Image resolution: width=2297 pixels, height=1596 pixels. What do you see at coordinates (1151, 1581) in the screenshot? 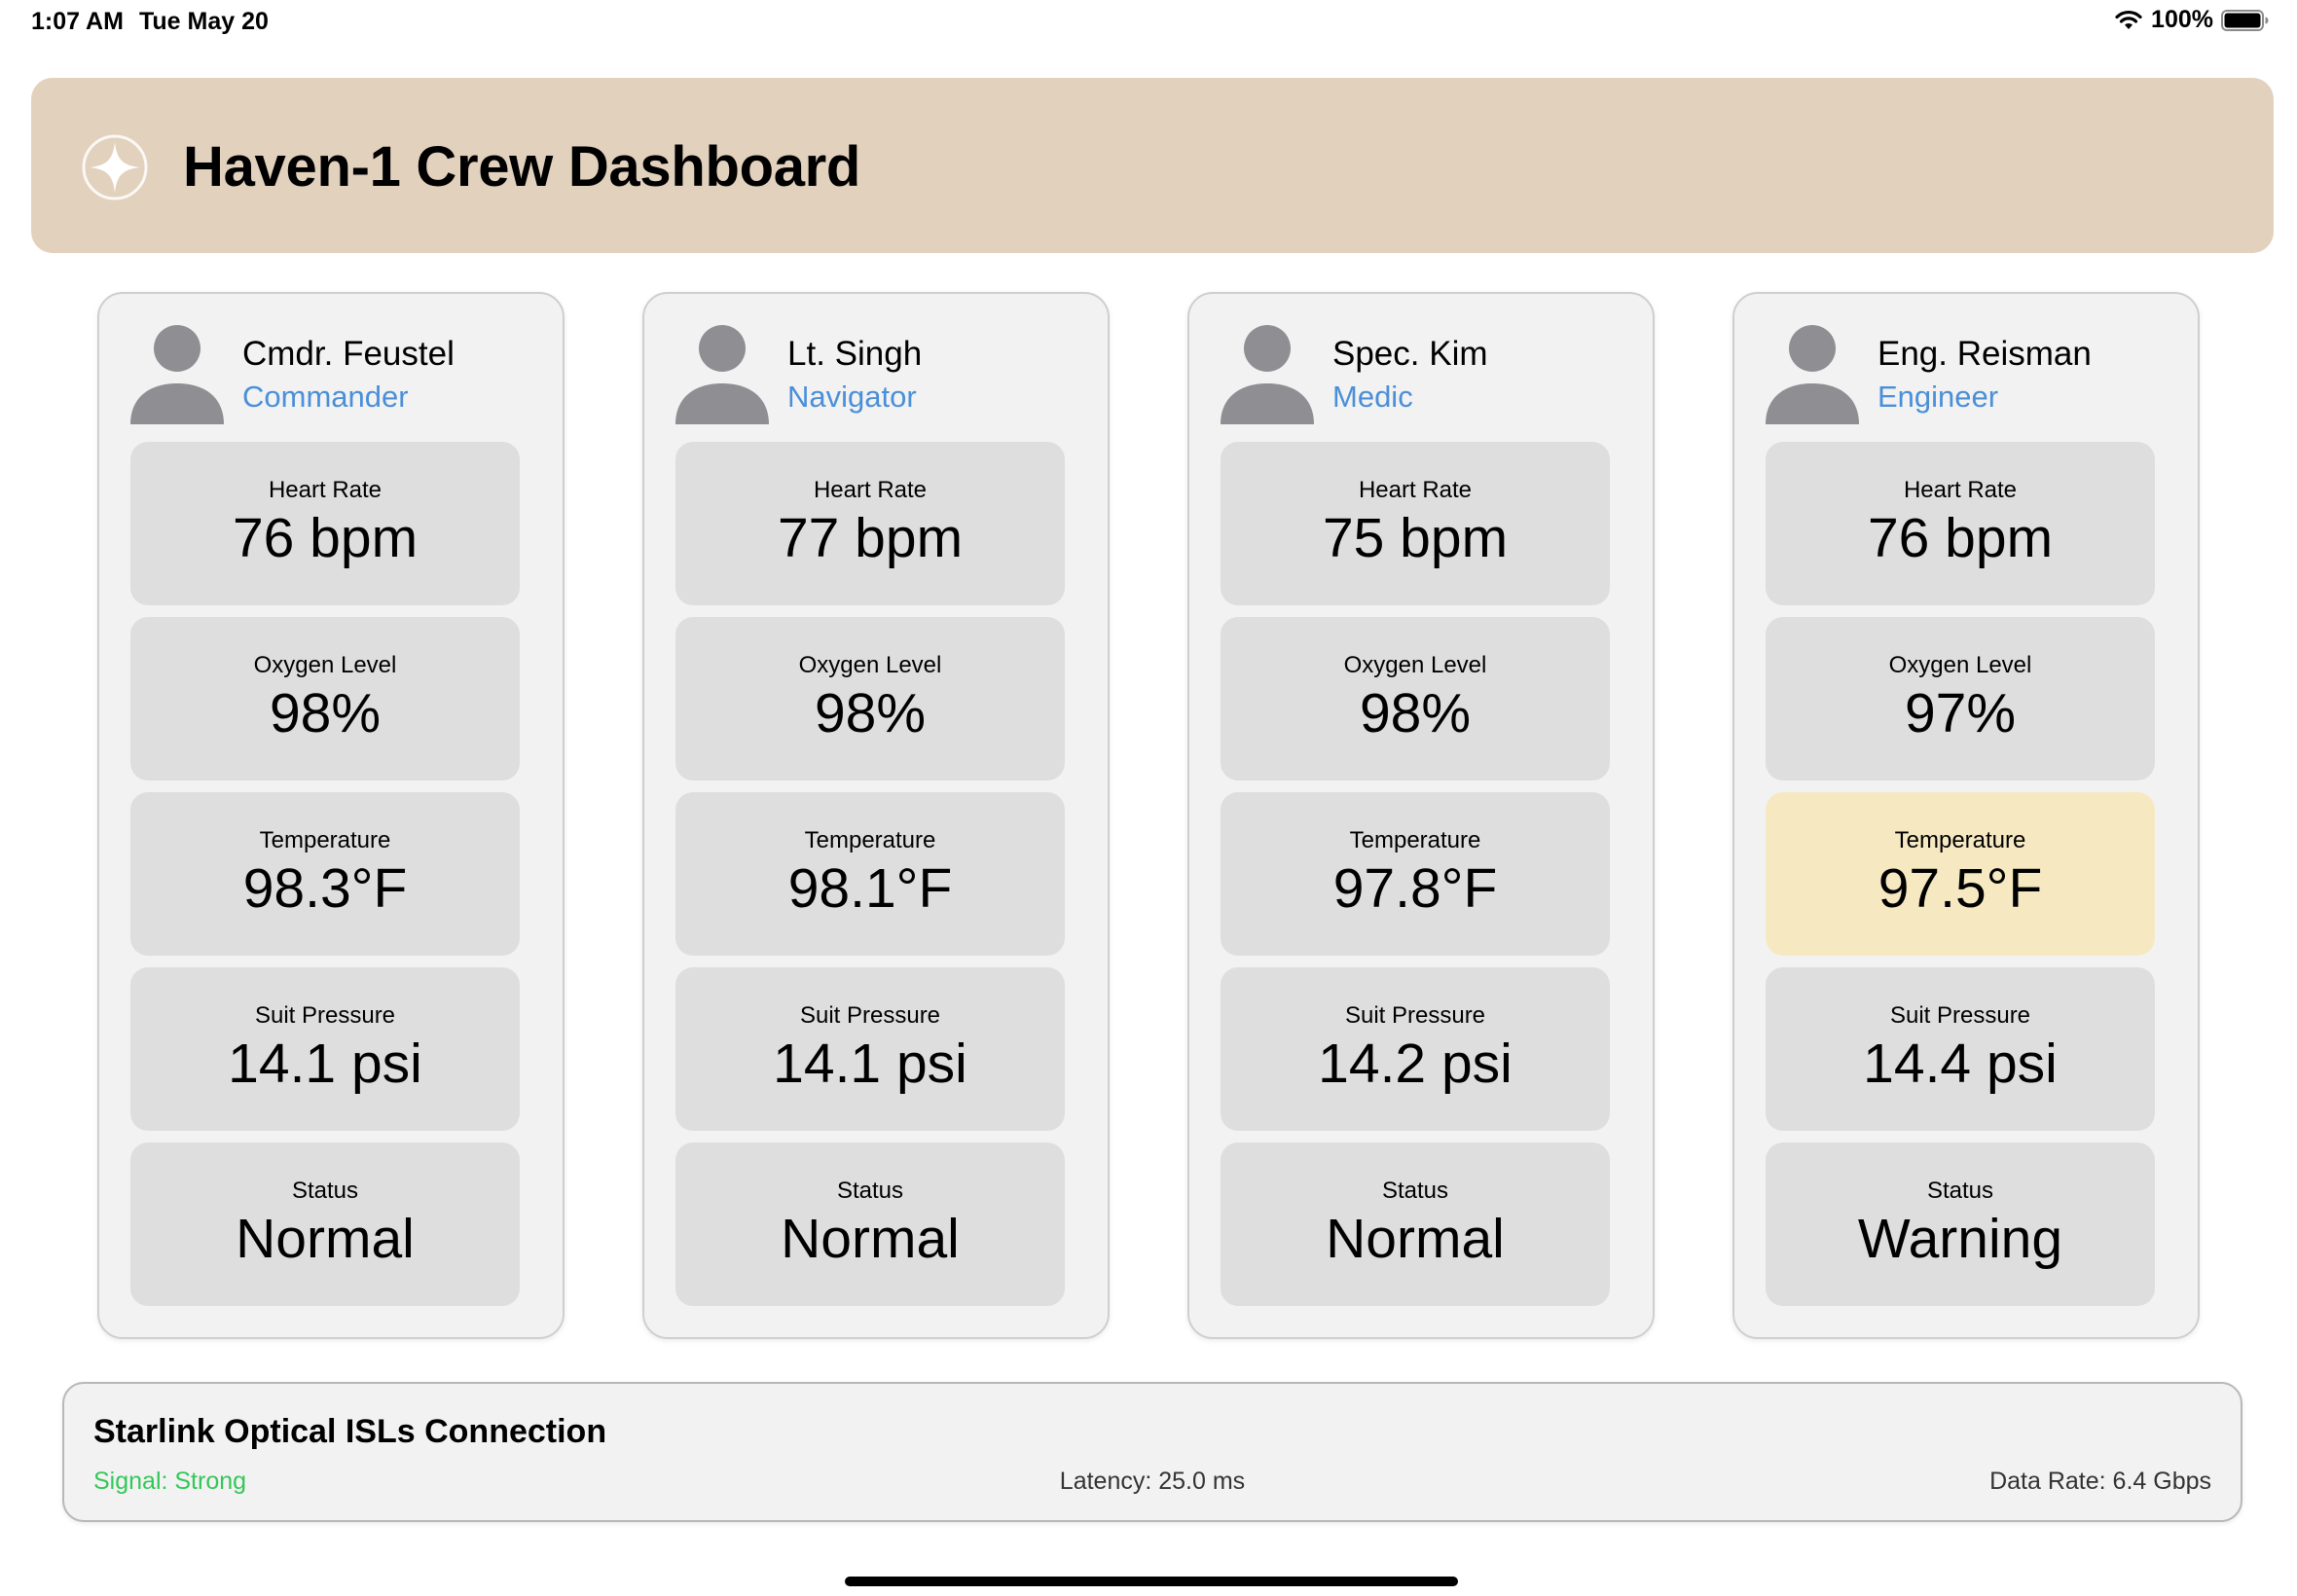
I see `home-indicator` at bounding box center [1151, 1581].